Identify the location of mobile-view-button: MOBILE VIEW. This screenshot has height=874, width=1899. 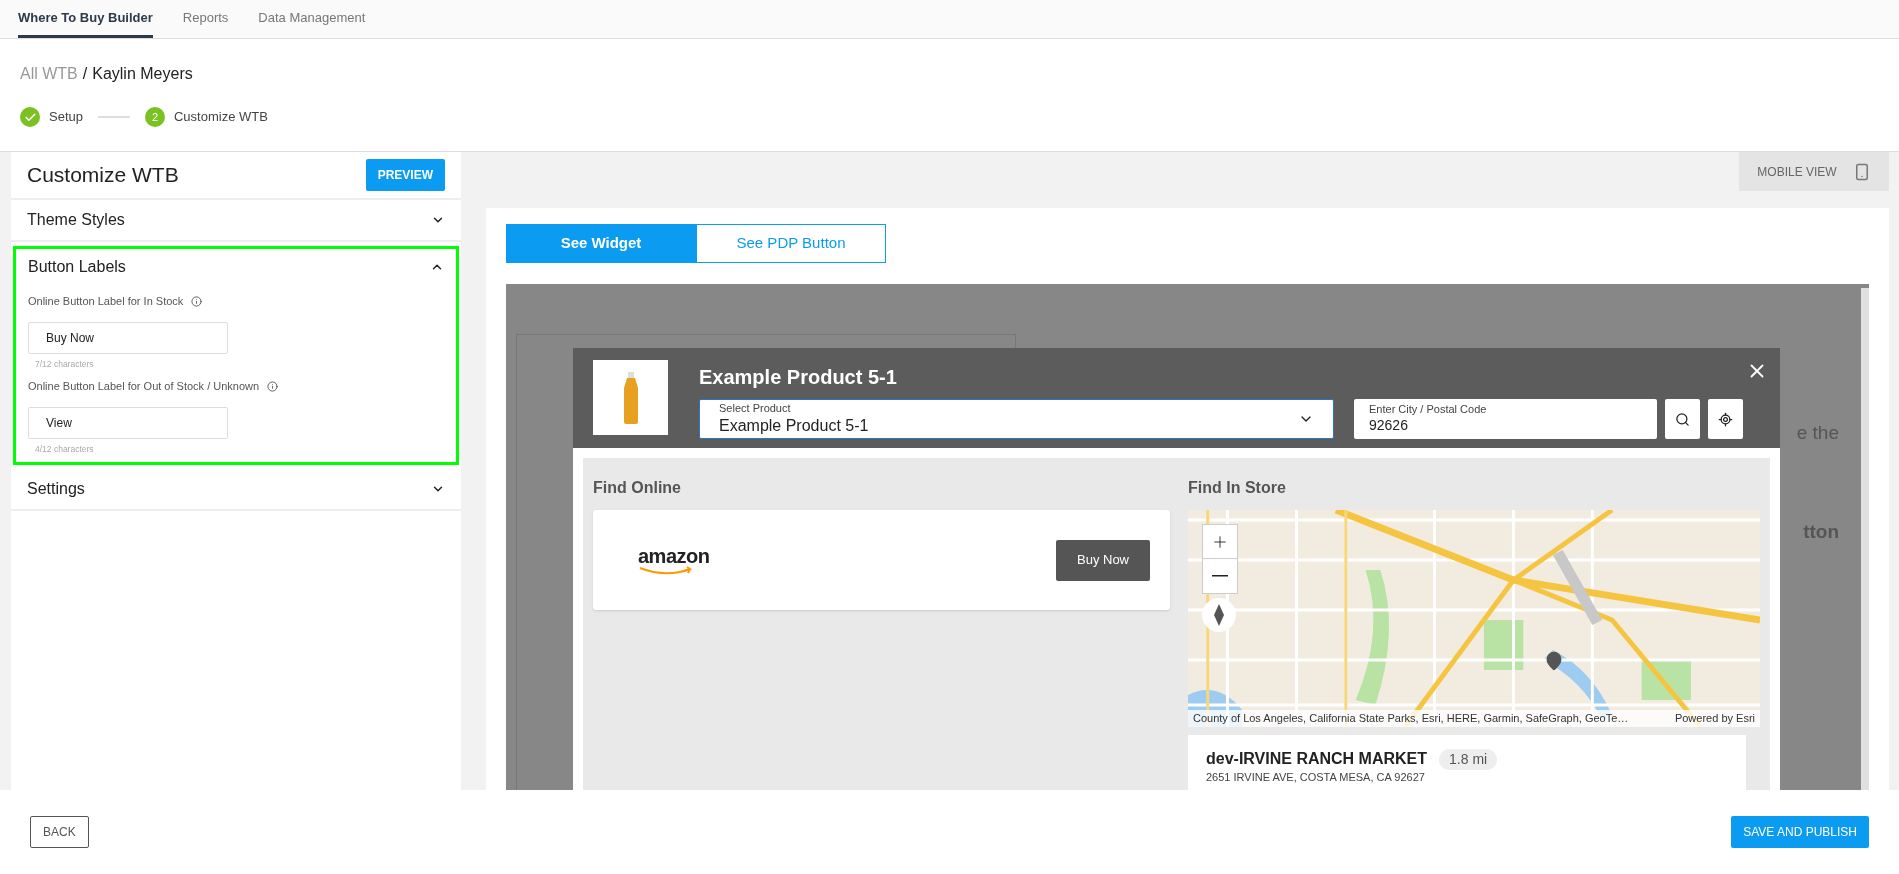
(1814, 171).